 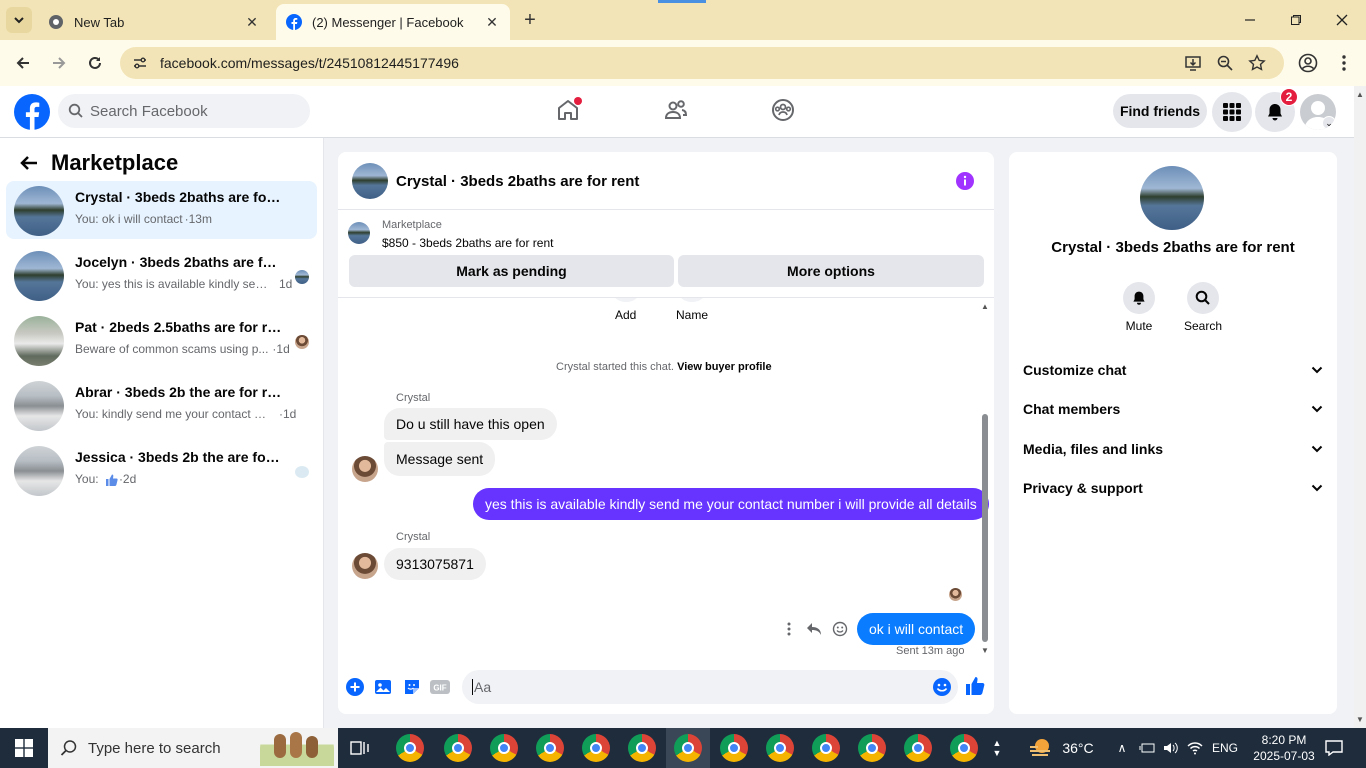 I want to click on tab-search-button, so click(x=19, y=20).